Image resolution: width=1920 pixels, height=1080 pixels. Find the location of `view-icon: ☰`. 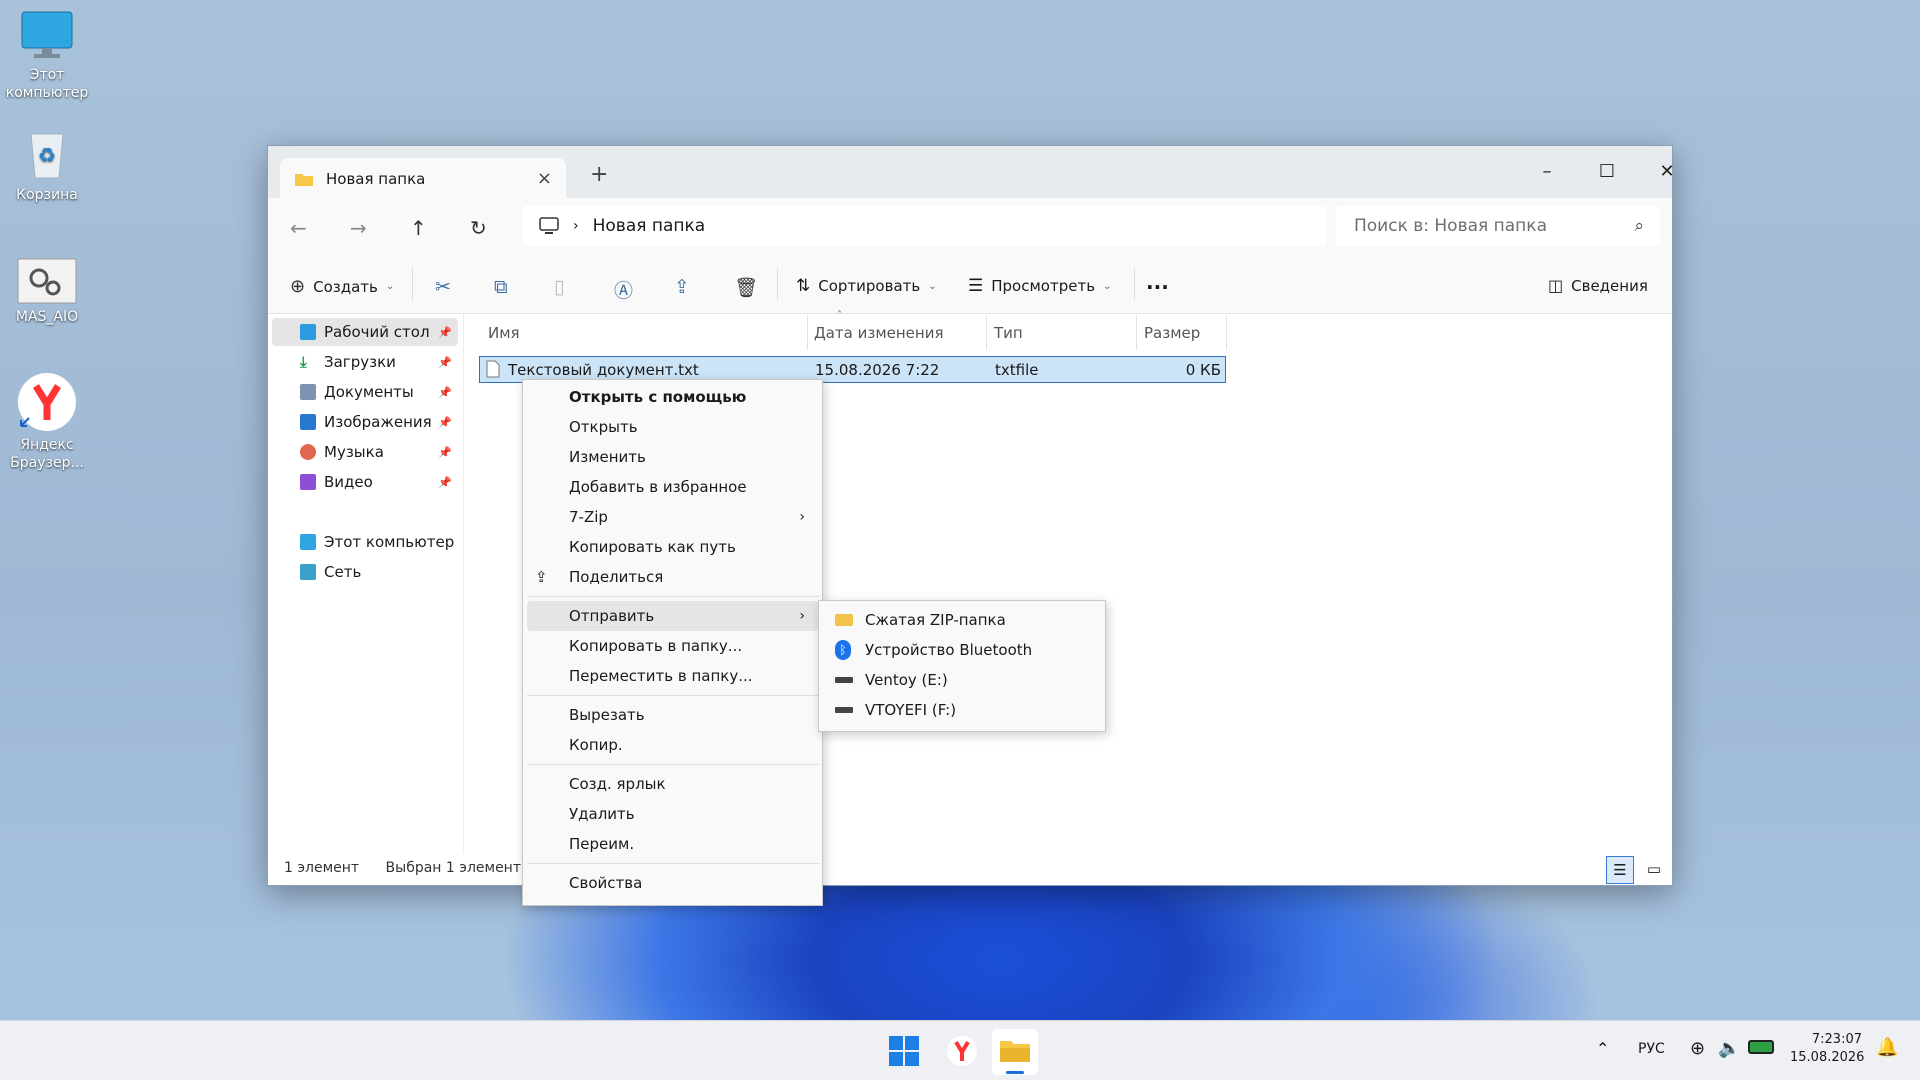

view-icon: ☰ is located at coordinates (976, 286).